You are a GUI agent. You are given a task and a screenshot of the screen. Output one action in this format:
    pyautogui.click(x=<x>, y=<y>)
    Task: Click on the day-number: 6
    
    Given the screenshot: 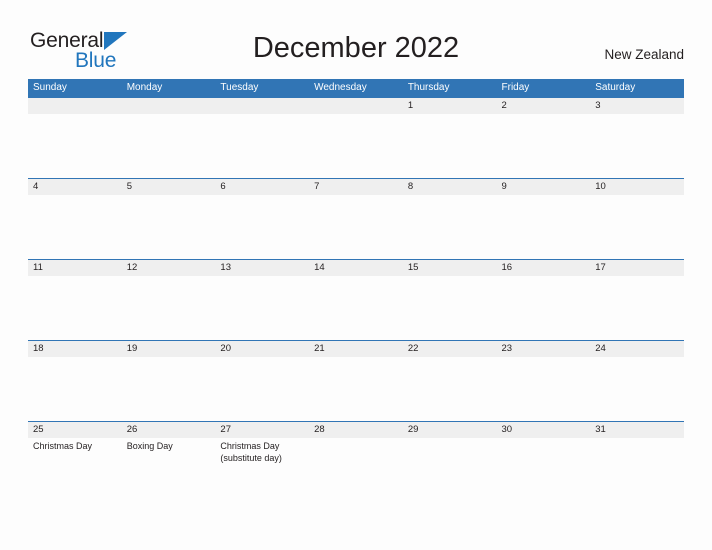 What is the action you would take?
    pyautogui.click(x=262, y=187)
    